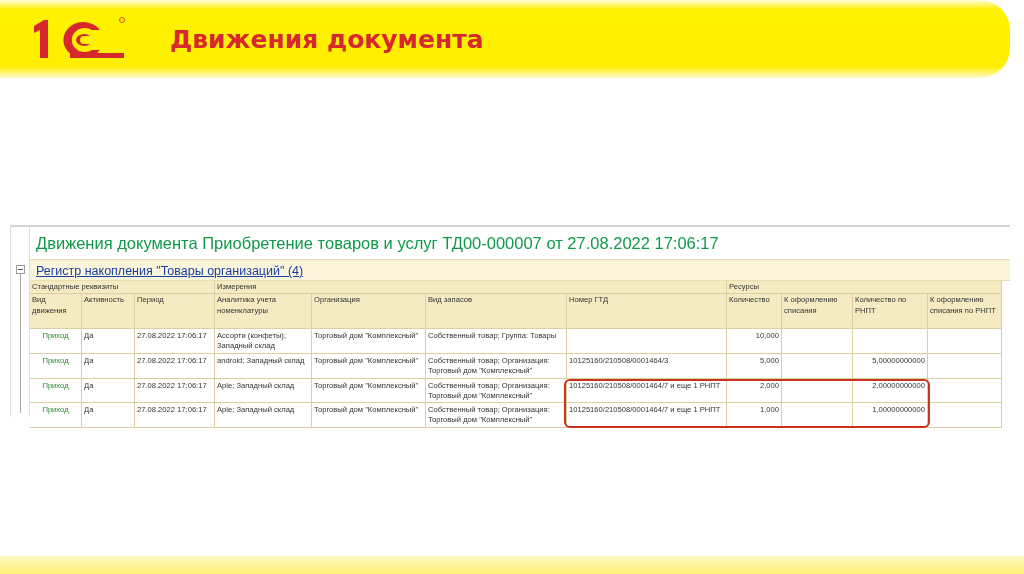 Image resolution: width=1024 pixels, height=574 pixels. Describe the element at coordinates (20, 269) in the screenshot. I see `collapse-icon` at that location.